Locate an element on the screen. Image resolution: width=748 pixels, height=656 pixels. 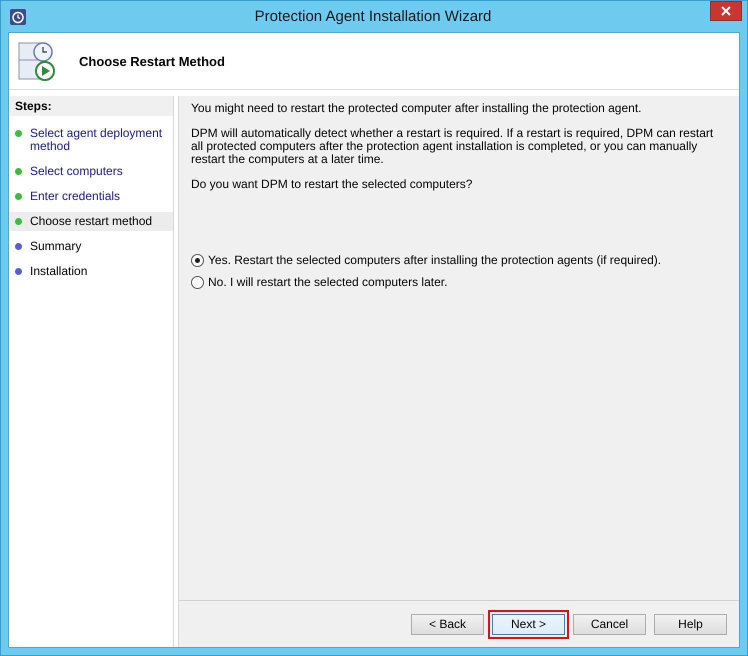
step-item: Installation is located at coordinates (91, 271).